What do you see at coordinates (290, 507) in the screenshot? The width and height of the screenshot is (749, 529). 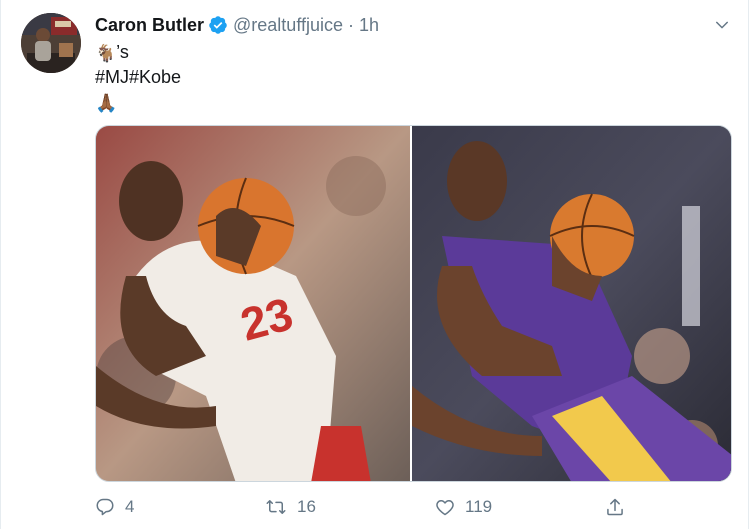 I see `retweet-button: 16` at bounding box center [290, 507].